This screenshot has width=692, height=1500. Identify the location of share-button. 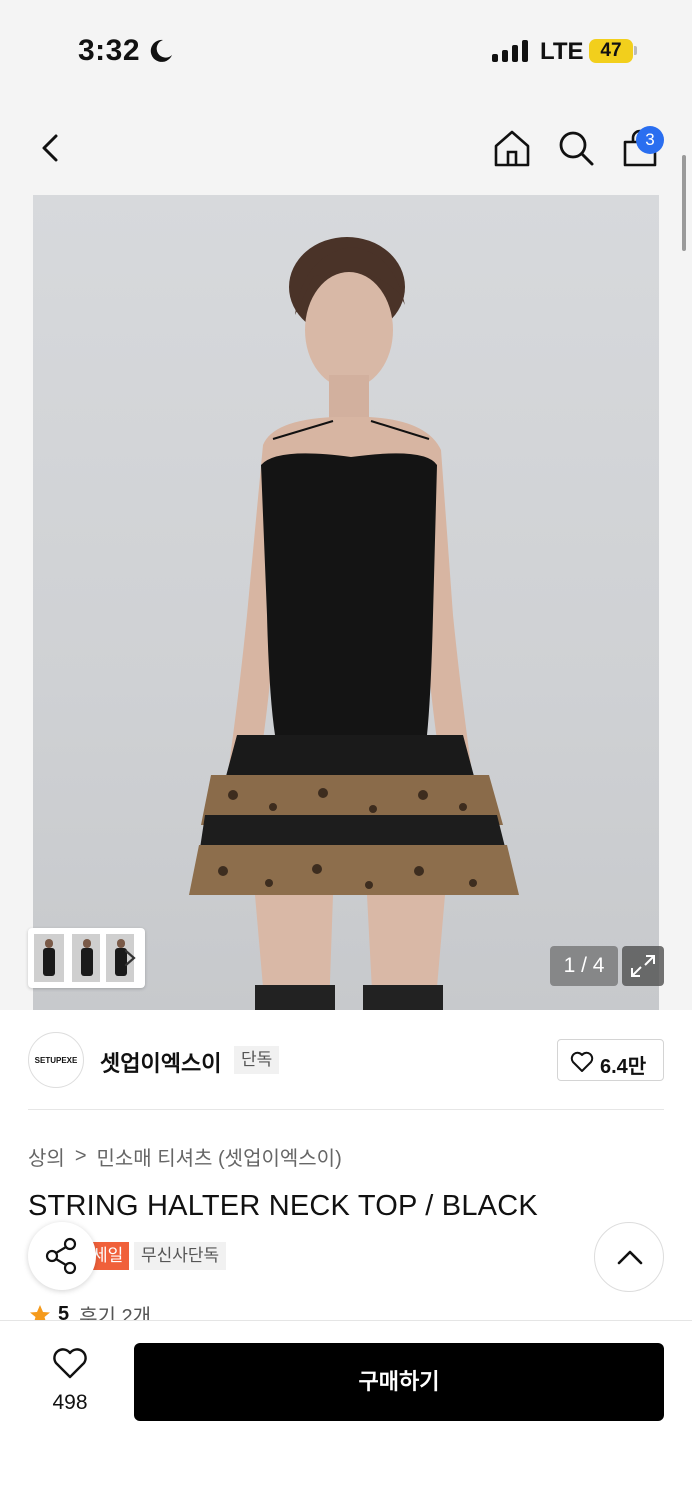
(62, 1256).